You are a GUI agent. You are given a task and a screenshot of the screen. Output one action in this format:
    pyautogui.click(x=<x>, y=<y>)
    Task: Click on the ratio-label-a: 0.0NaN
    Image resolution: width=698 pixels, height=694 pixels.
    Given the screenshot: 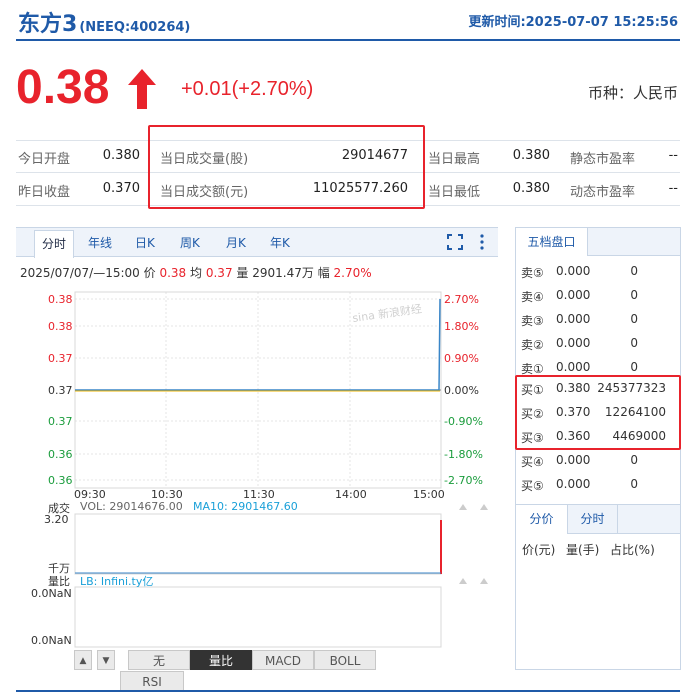 What is the action you would take?
    pyautogui.click(x=51, y=593)
    